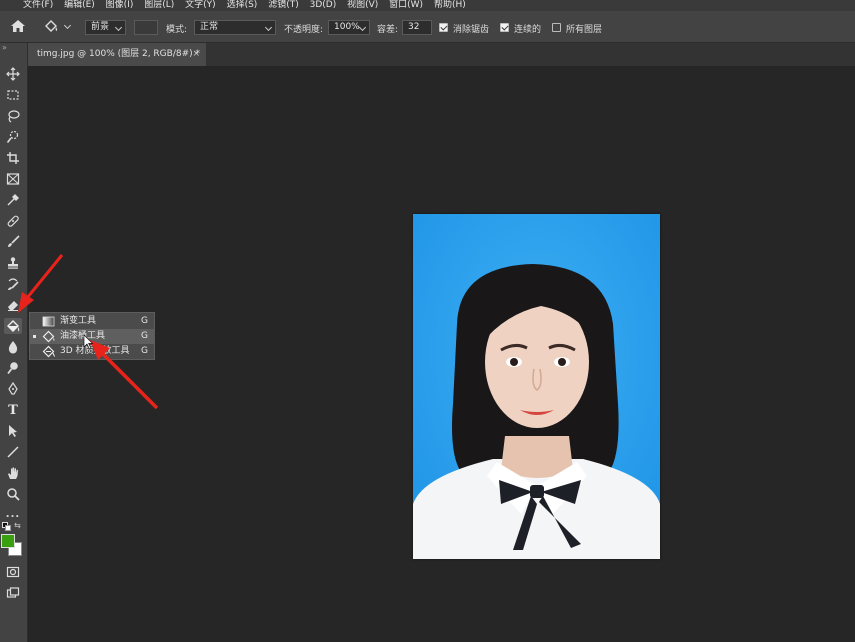  I want to click on brush-tool, so click(13, 242).